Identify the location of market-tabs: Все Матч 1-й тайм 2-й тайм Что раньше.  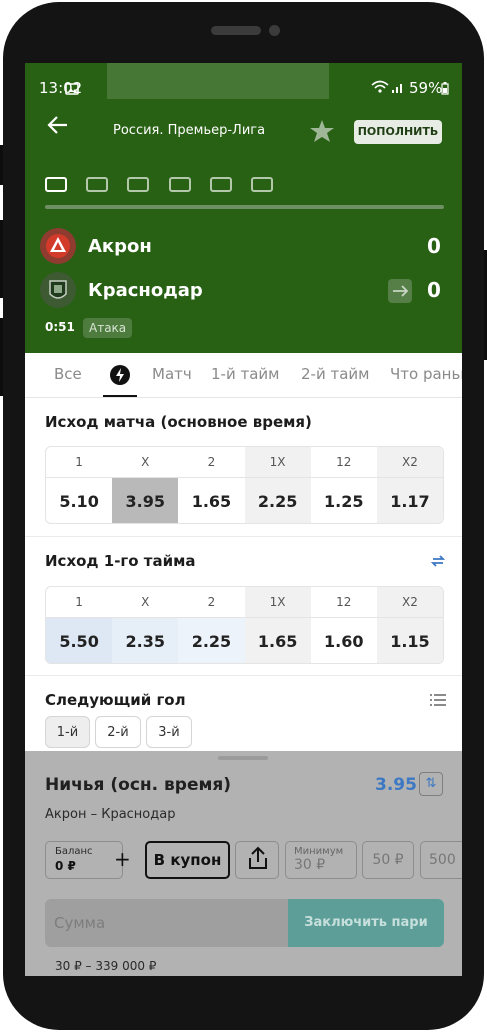
(243, 375).